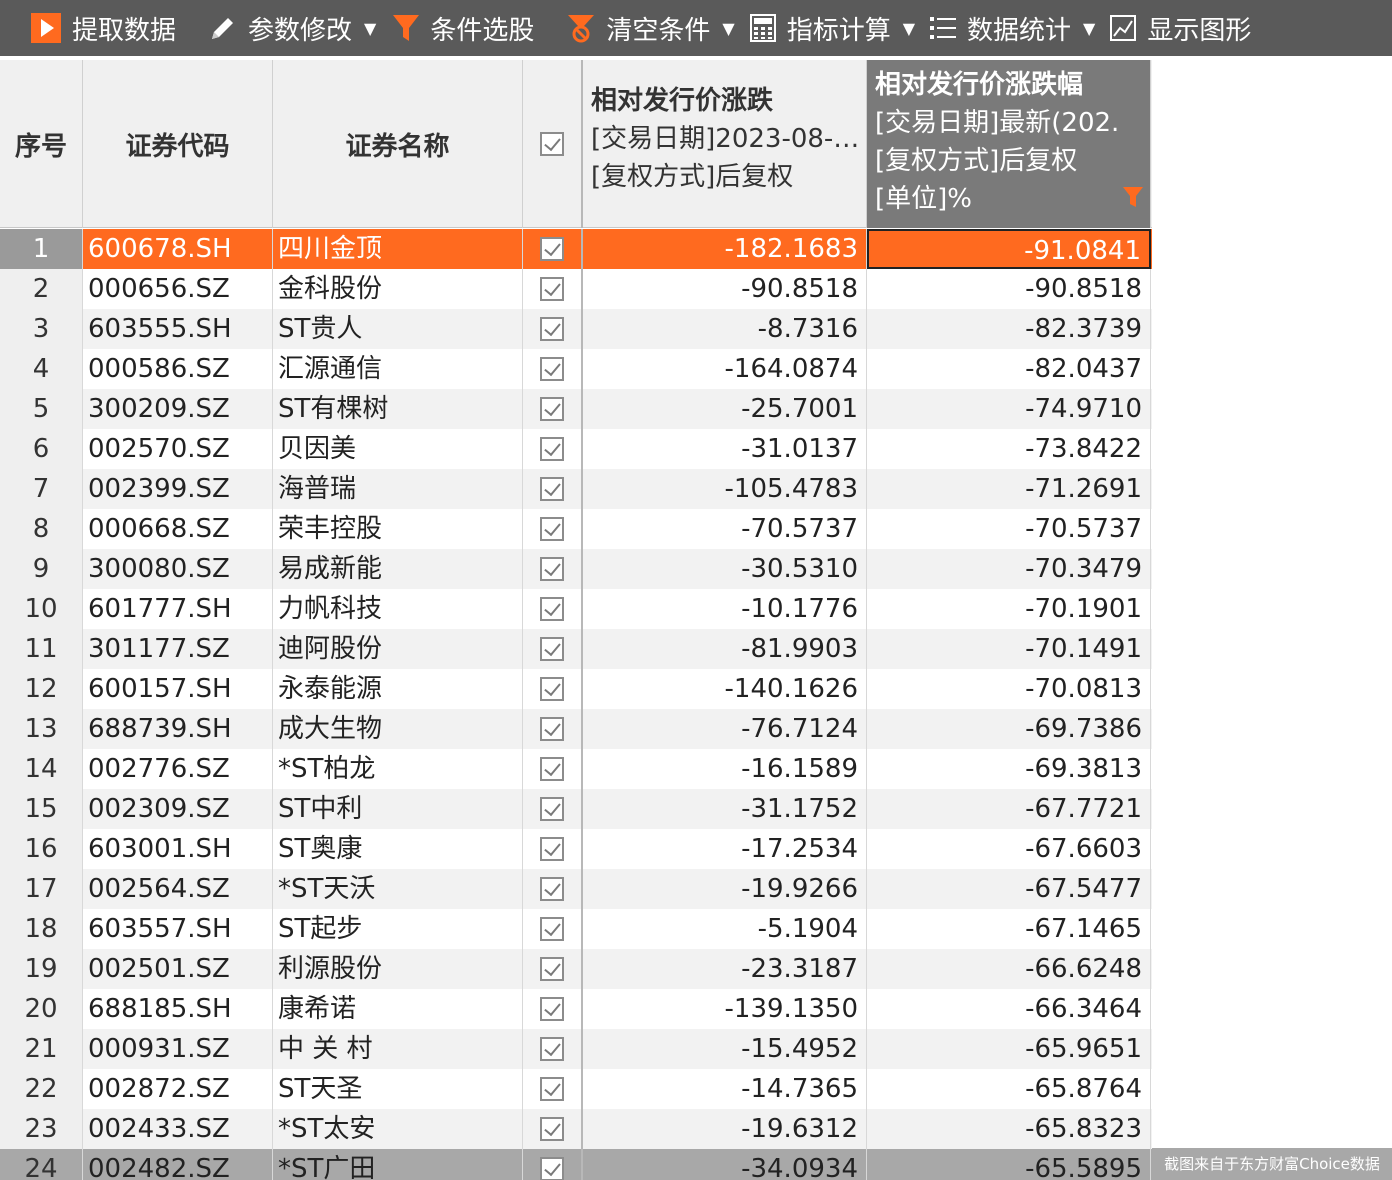 Image resolution: width=1392 pixels, height=1180 pixels. Describe the element at coordinates (178, 144) in the screenshot. I see `header-code: 证券代码` at that location.